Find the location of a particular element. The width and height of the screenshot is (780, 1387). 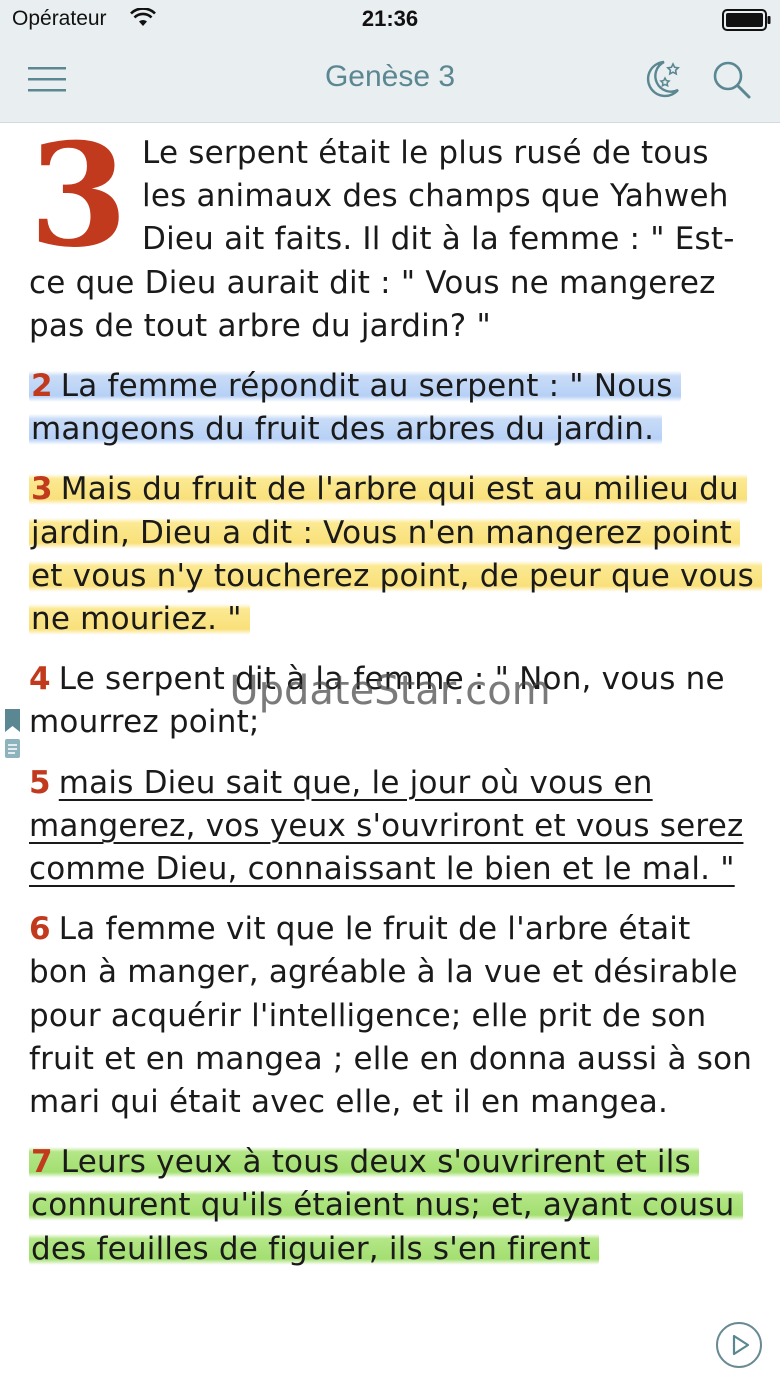

verse-number: 7 is located at coordinates (42, 1162).